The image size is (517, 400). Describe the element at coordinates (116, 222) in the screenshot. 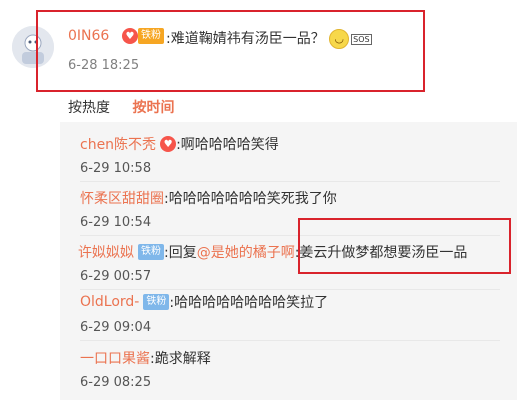

I see `reply-time: 6-29 10:54` at that location.